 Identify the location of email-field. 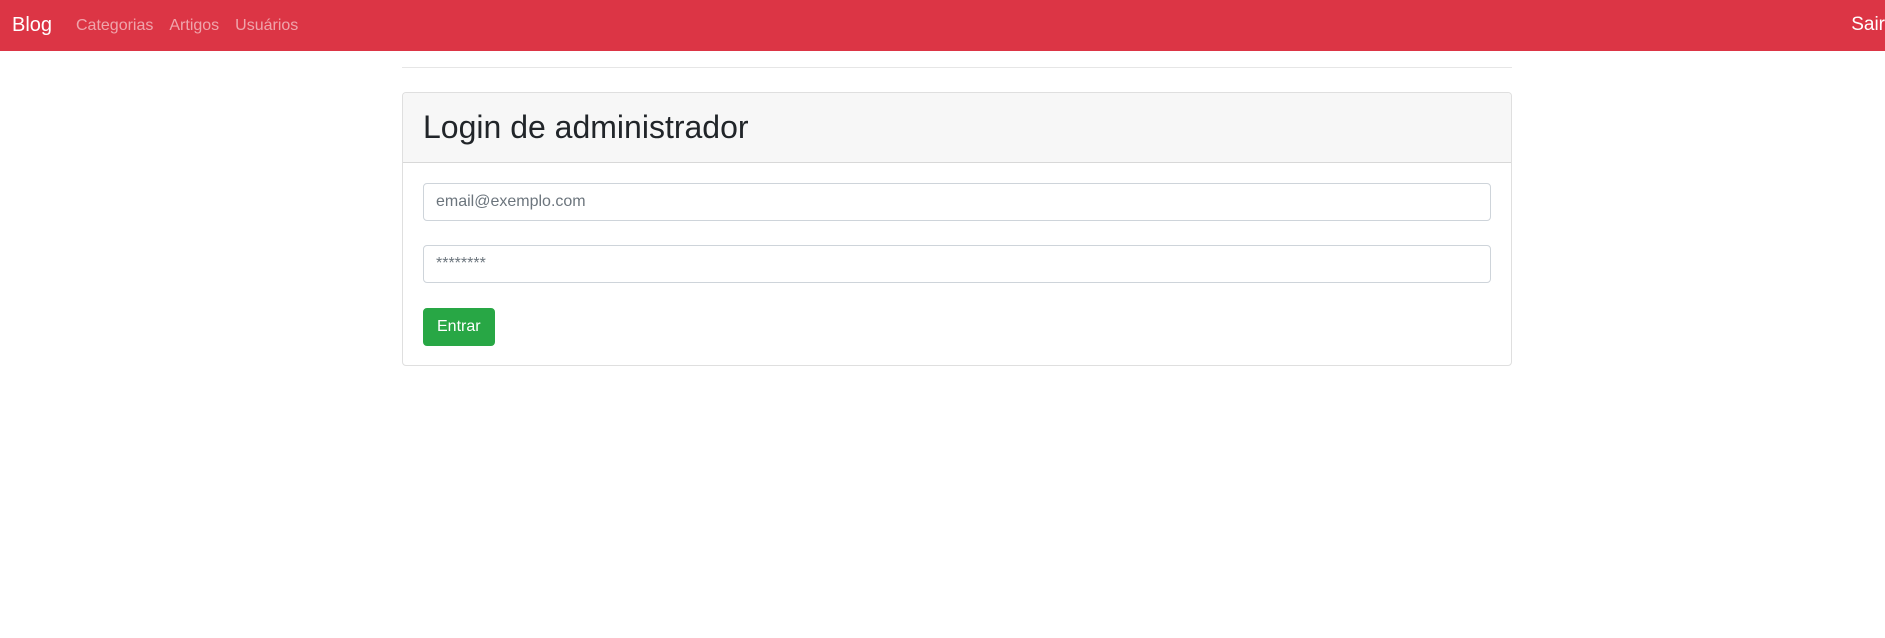
(957, 202).